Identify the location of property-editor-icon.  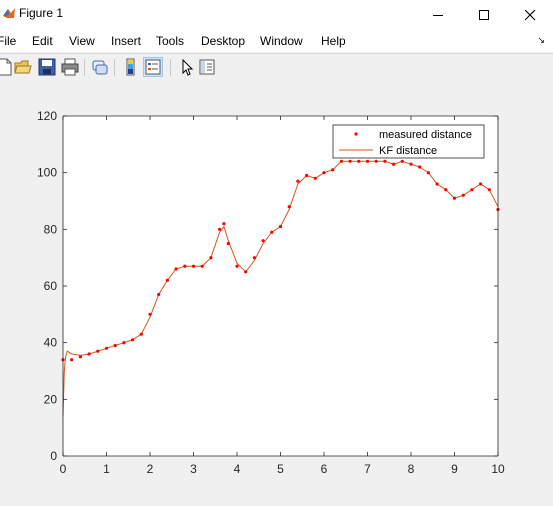
(207, 67).